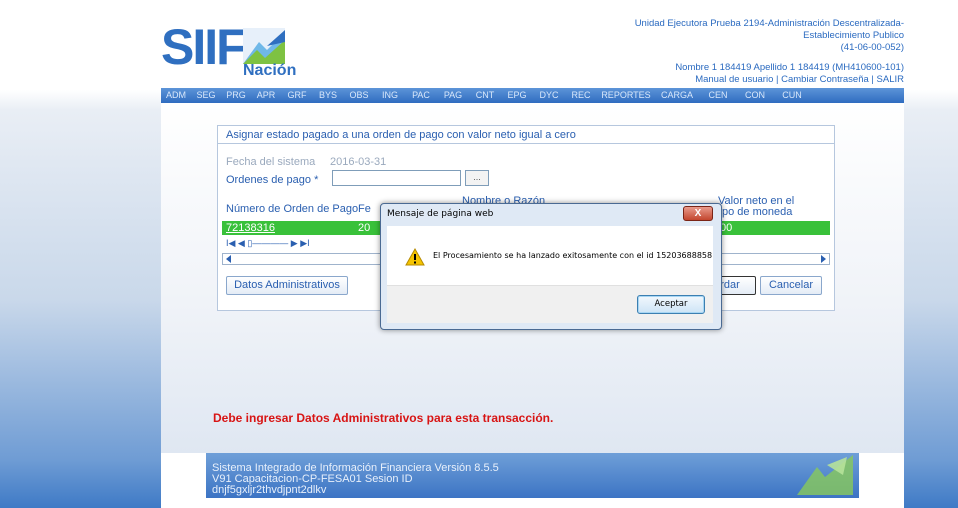  What do you see at coordinates (364, 228) in the screenshot?
I see `row-date-cell: 20` at bounding box center [364, 228].